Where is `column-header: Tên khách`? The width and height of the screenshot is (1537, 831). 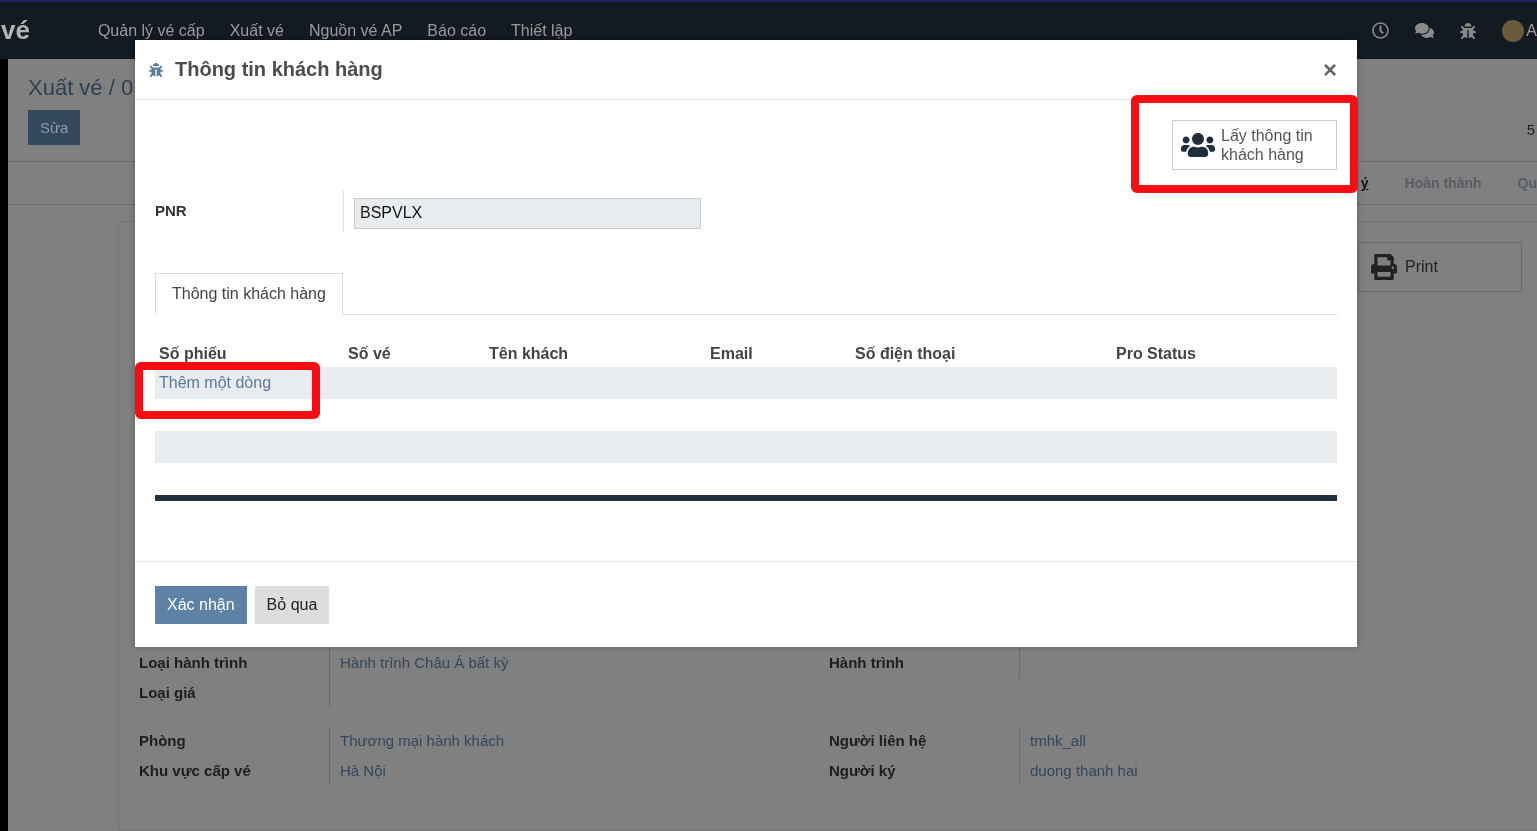
column-header: Tên khách is located at coordinates (529, 354).